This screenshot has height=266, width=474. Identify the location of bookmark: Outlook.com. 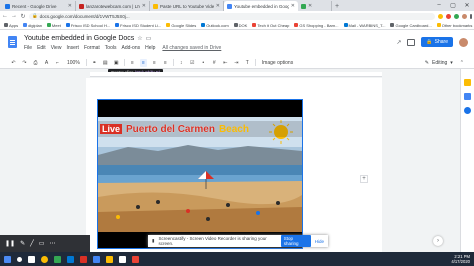
(215, 25).